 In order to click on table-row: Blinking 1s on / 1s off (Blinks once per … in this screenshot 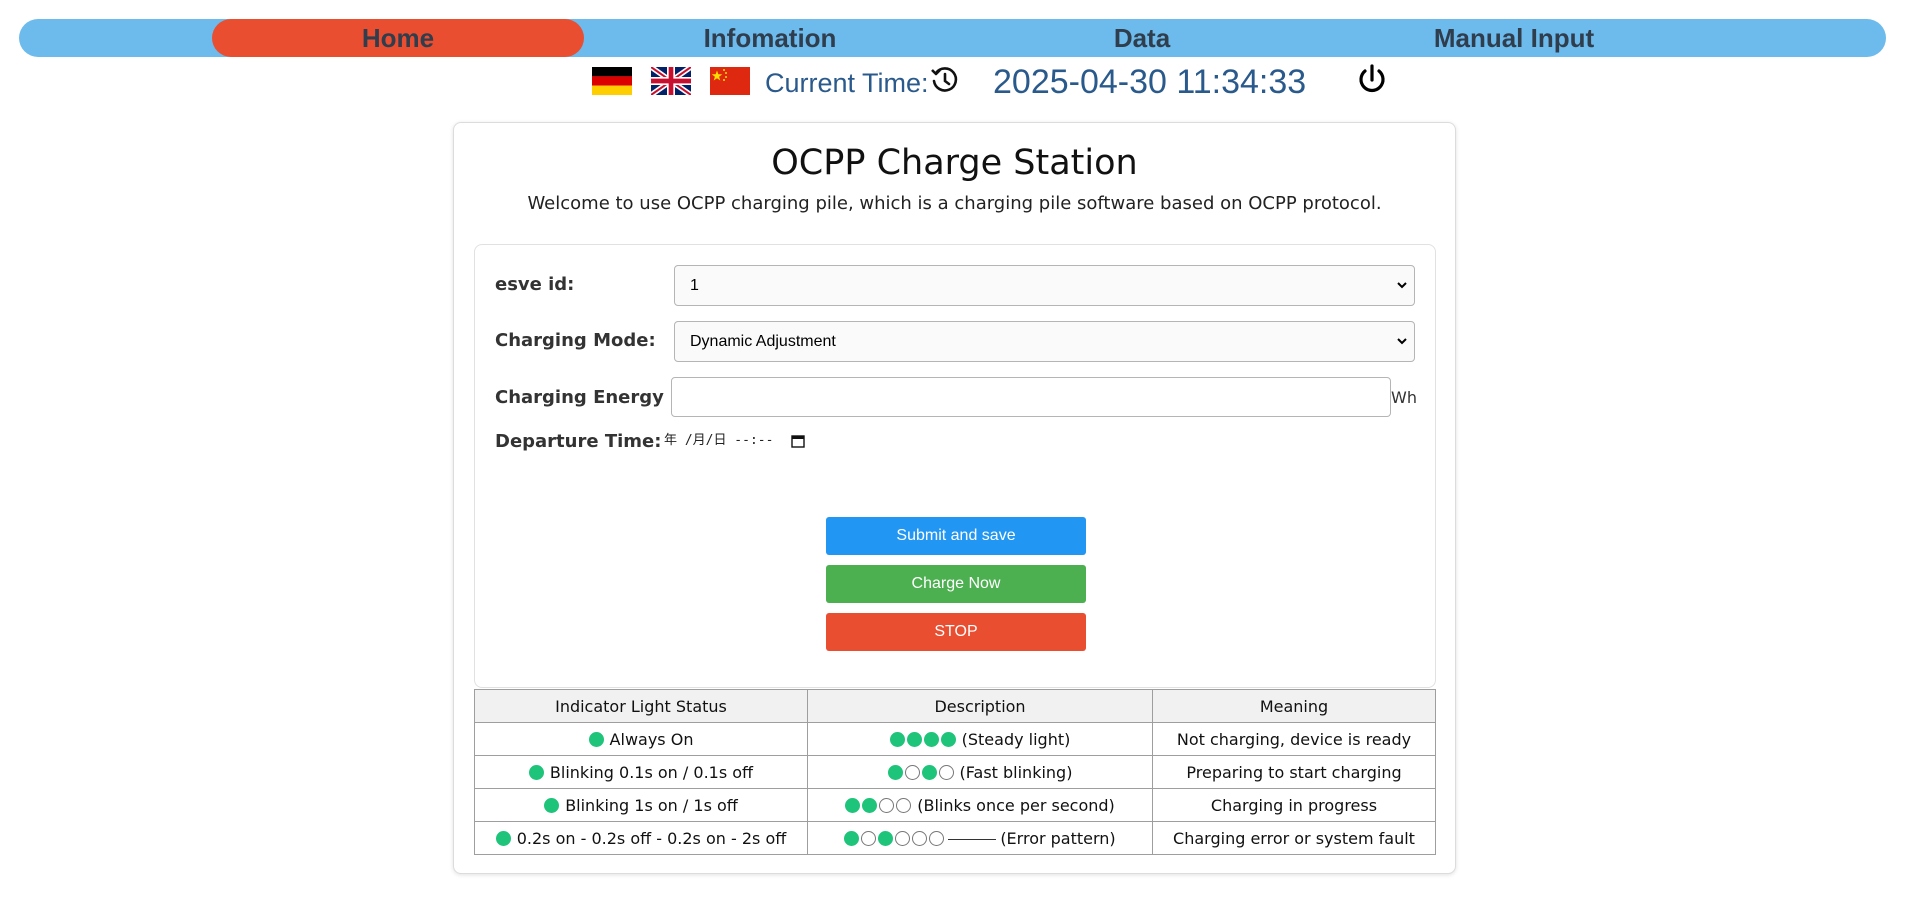, I will do `click(955, 805)`.